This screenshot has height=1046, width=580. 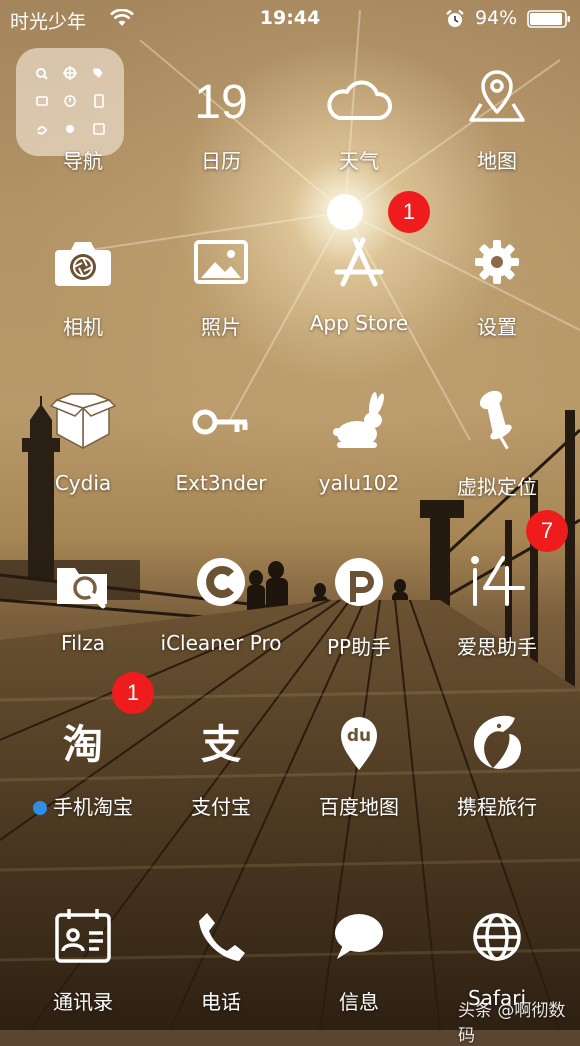 I want to click on pp-icon, so click(x=359, y=582).